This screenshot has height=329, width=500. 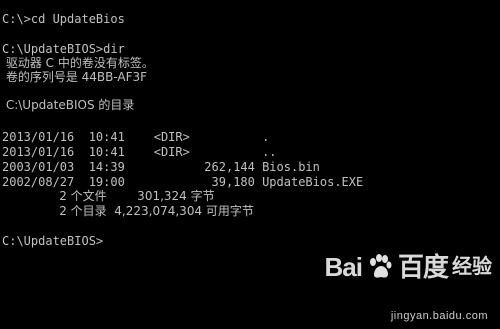 What do you see at coordinates (183, 182) in the screenshot?
I see `dir-entry-updatebios-exe: 2002/08/27 19:00 39,180 UpdateBios.EXE` at bounding box center [183, 182].